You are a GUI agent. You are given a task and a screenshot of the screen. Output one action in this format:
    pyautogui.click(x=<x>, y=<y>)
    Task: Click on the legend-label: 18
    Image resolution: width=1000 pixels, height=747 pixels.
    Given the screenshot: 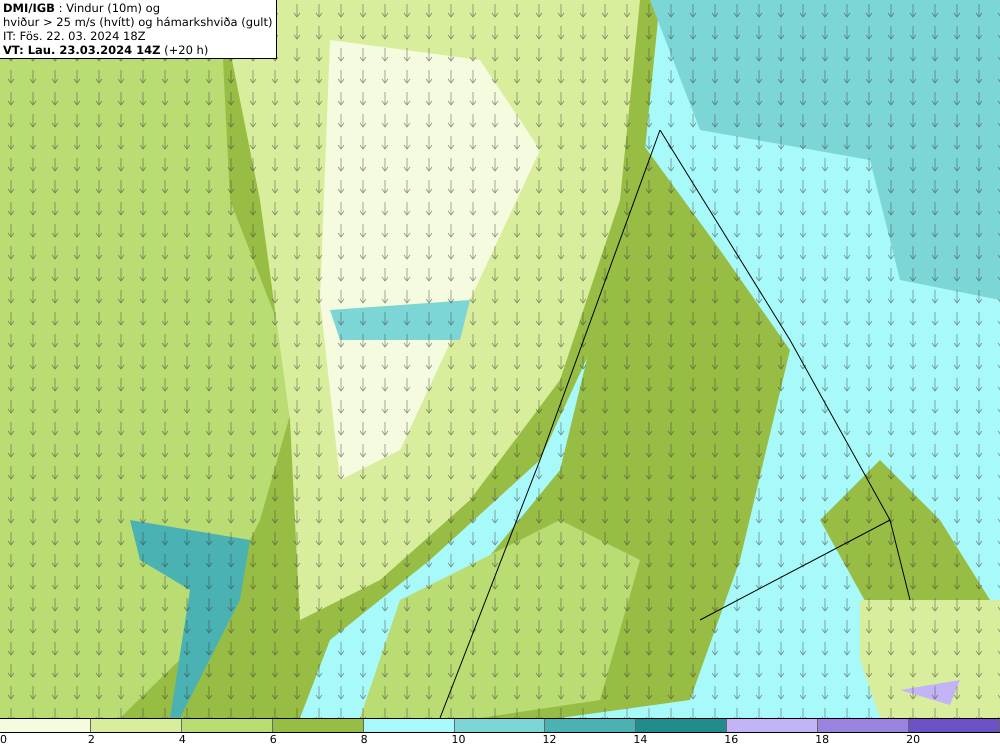 What is the action you would take?
    pyautogui.click(x=822, y=740)
    